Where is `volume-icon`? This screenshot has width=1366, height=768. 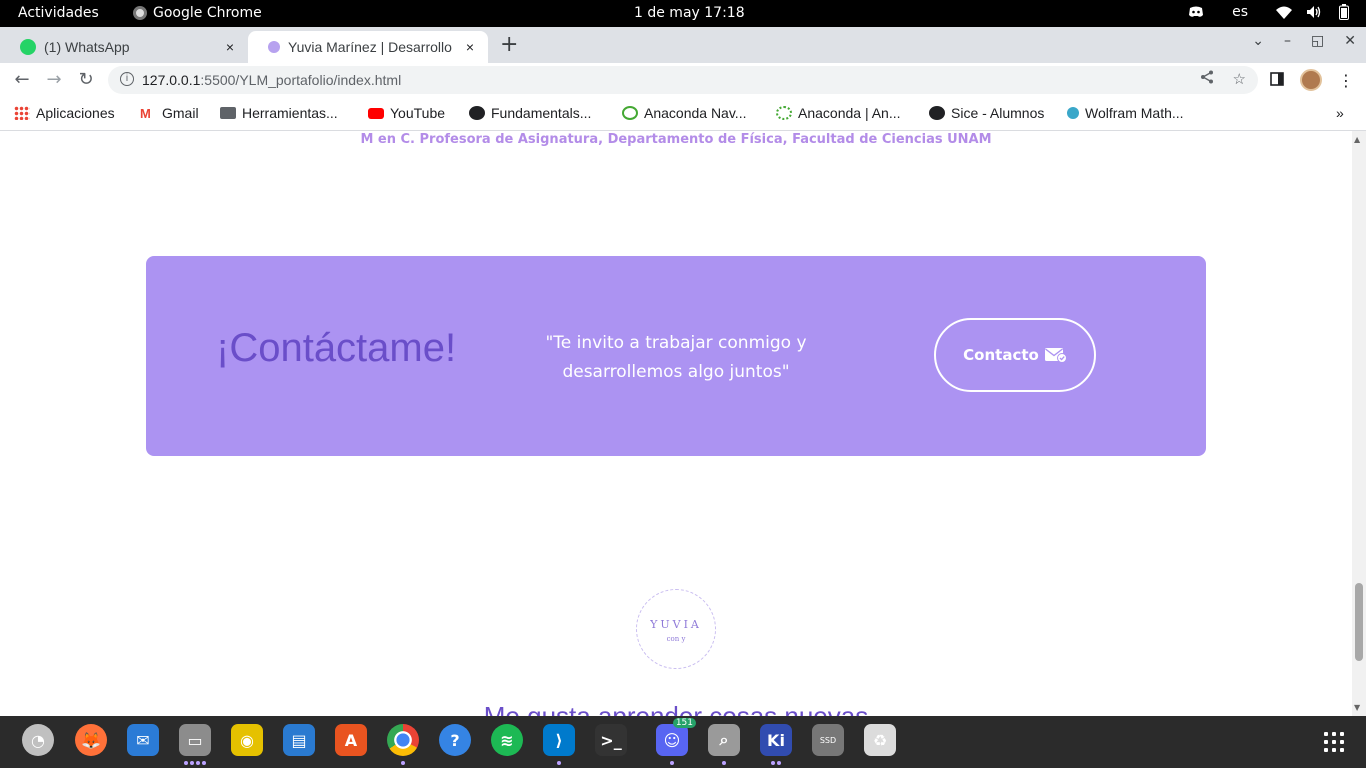
volume-icon is located at coordinates (1314, 12).